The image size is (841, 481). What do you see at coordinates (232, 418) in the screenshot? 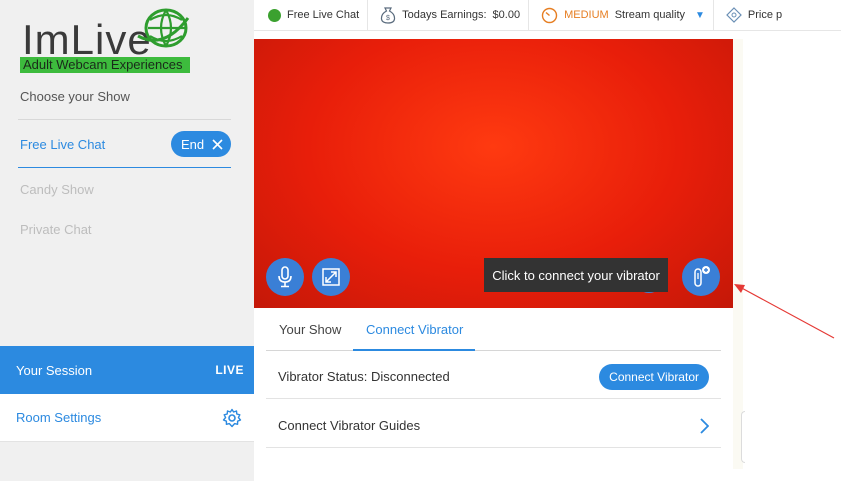
I see `gear-icon` at bounding box center [232, 418].